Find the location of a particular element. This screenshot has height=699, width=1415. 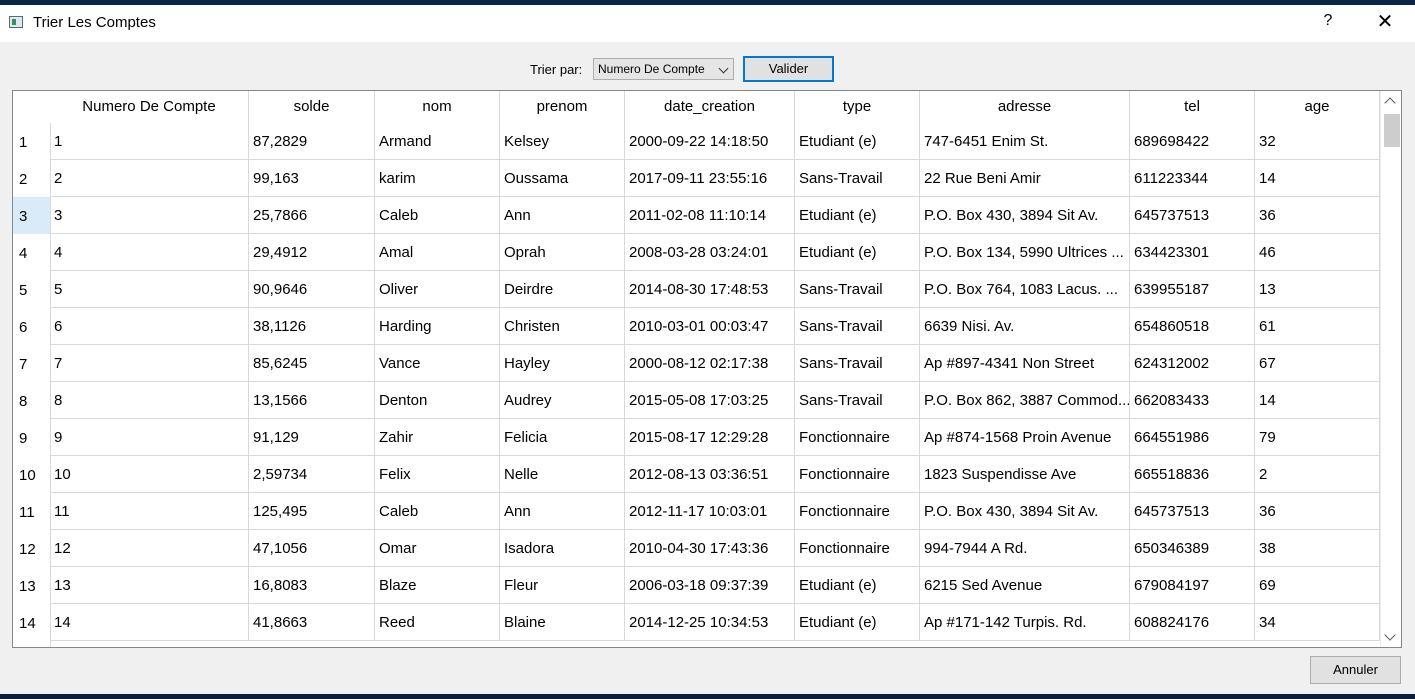

cell-age: 13 is located at coordinates (1317, 289).